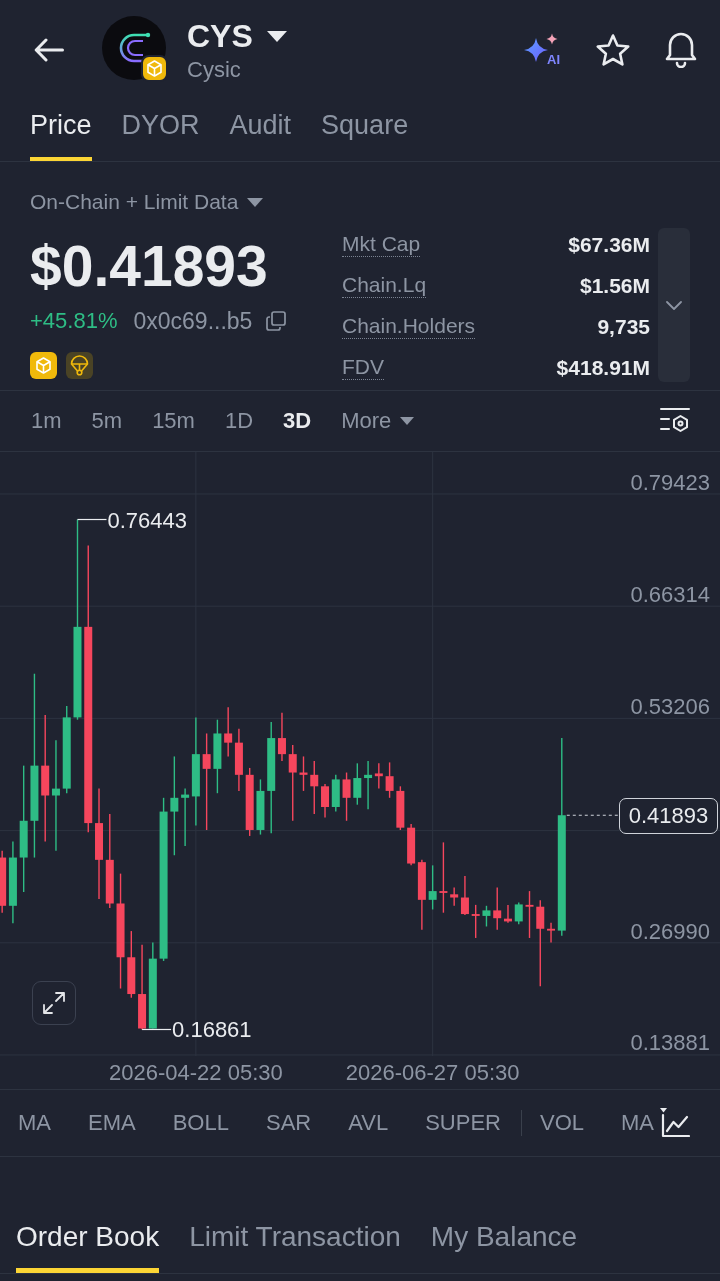 The height and width of the screenshot is (1281, 720). Describe the element at coordinates (365, 130) in the screenshot. I see `tab: Square` at that location.